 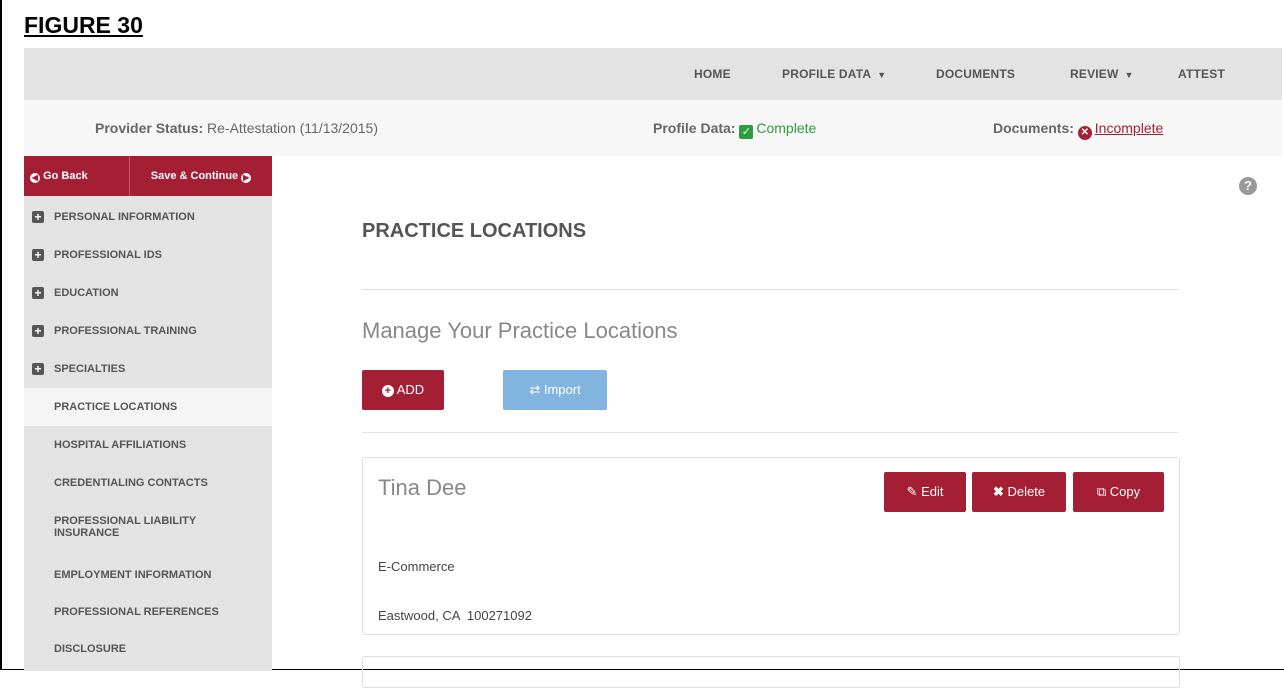 I want to click on sidebar-item-label: EMPLOYMENT INFORMATION, so click(x=133, y=575).